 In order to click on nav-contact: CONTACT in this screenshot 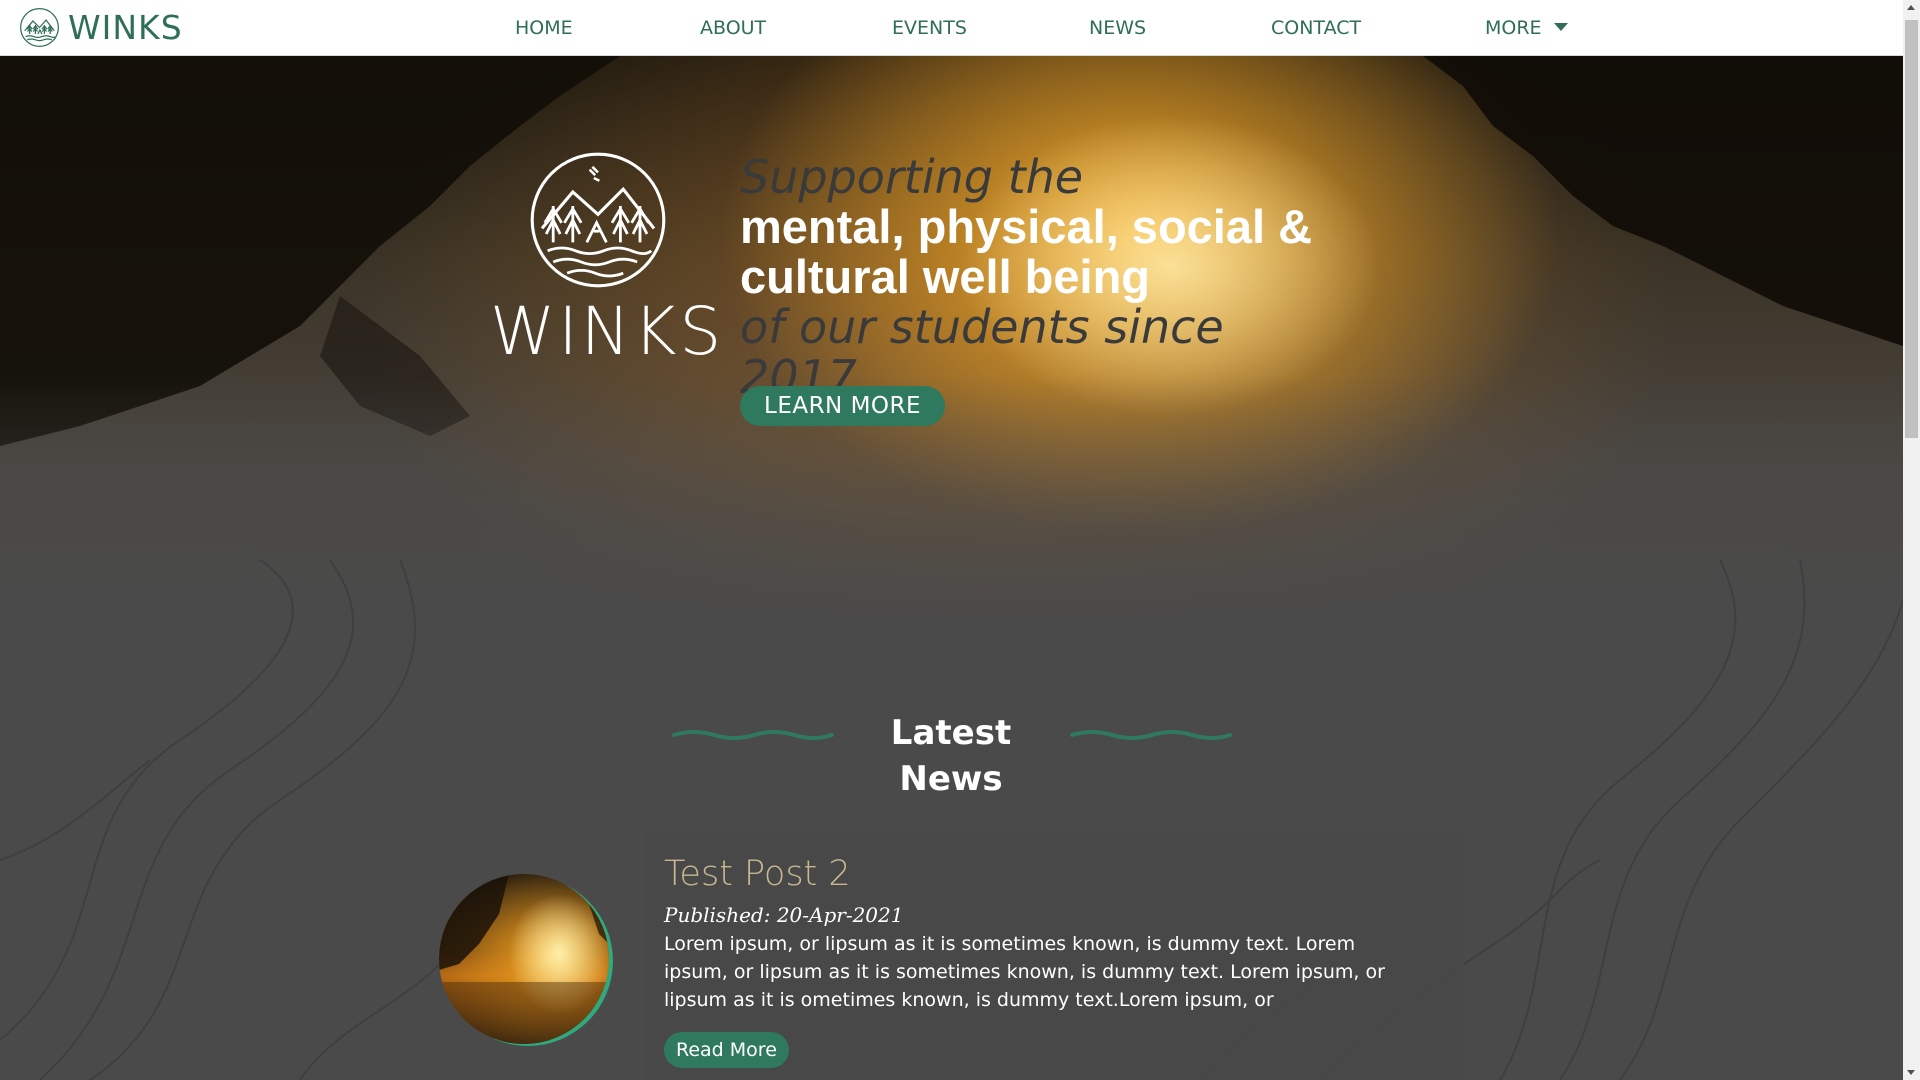, I will do `click(1316, 28)`.